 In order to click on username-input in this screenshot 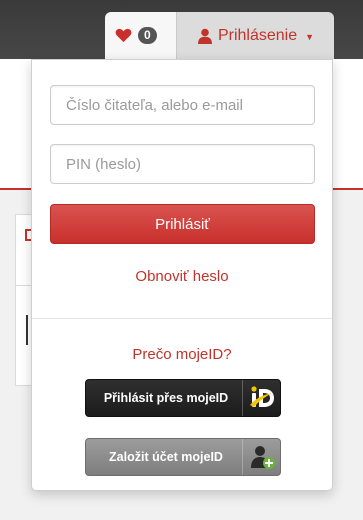, I will do `click(182, 105)`.